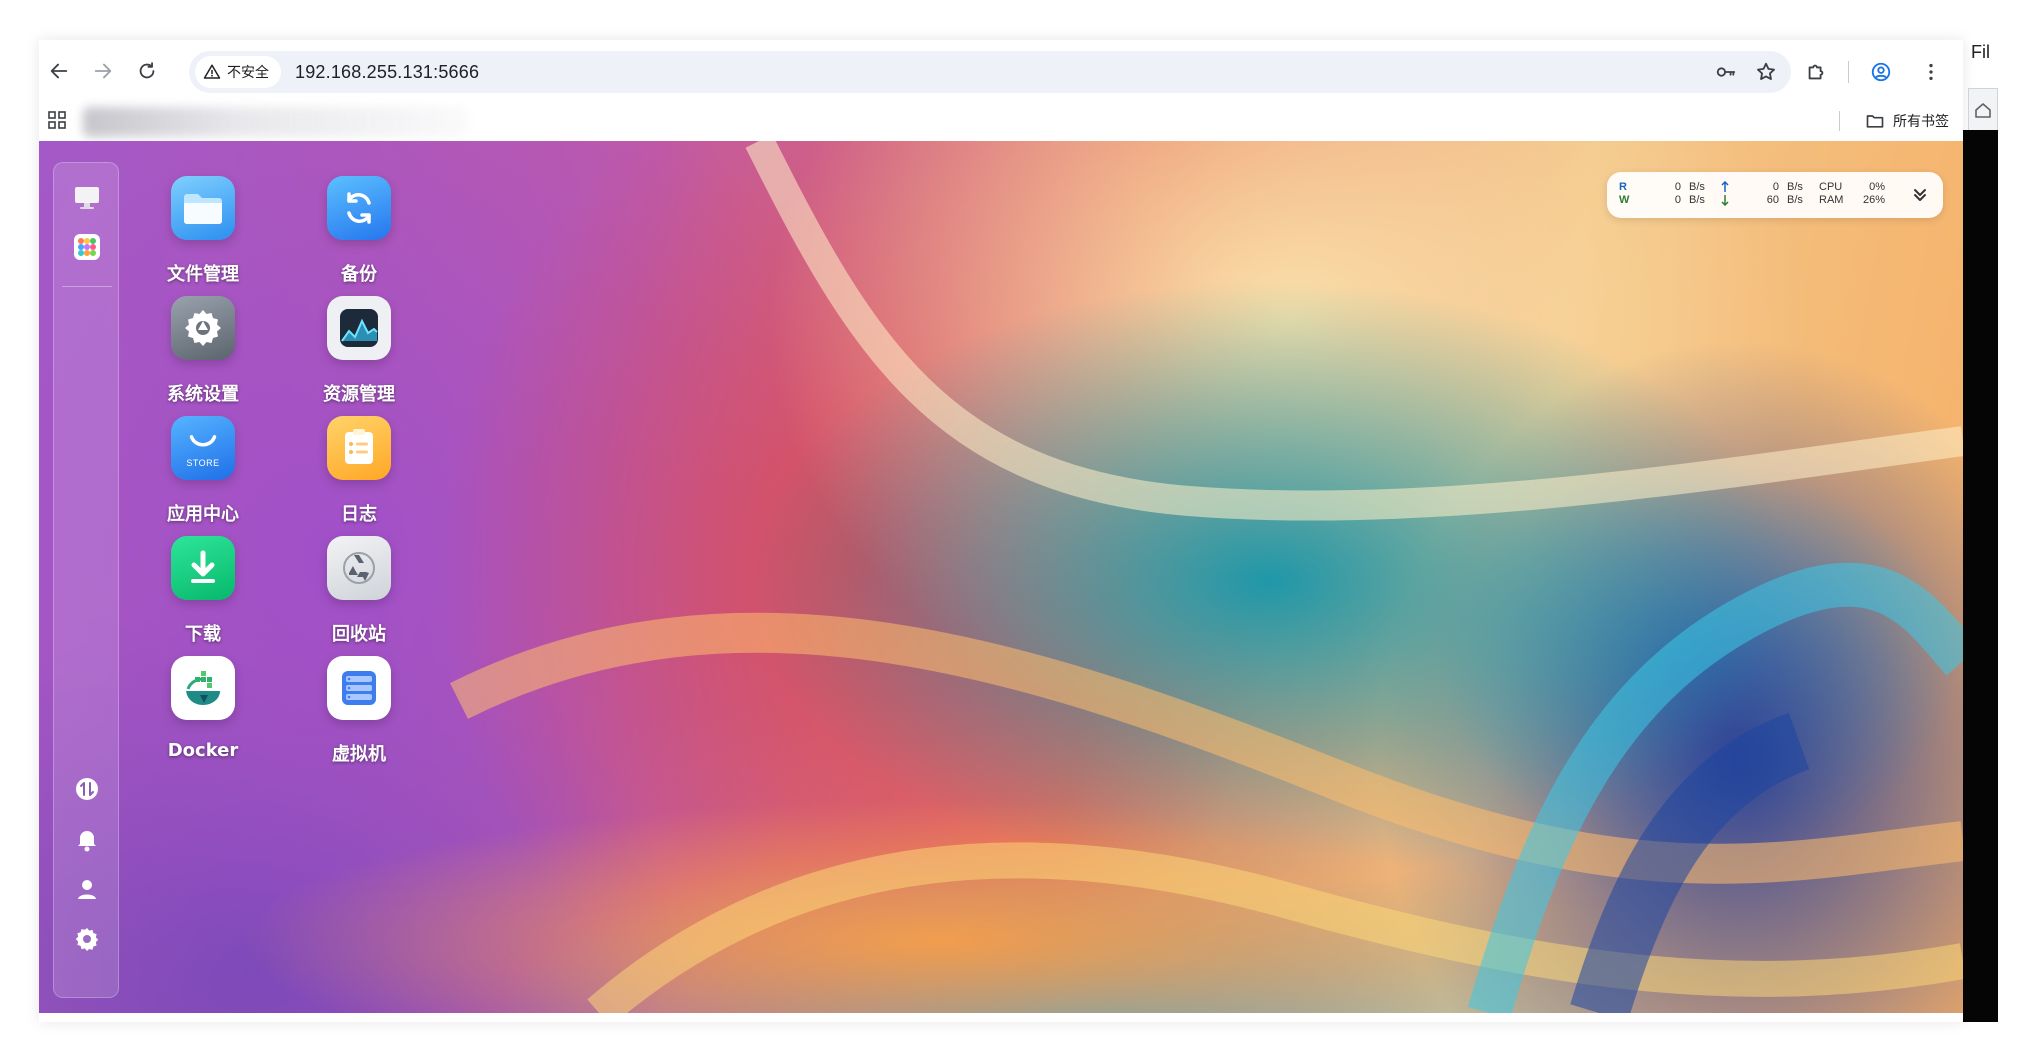  Describe the element at coordinates (359, 274) in the screenshot. I see `app-label: 备份` at that location.